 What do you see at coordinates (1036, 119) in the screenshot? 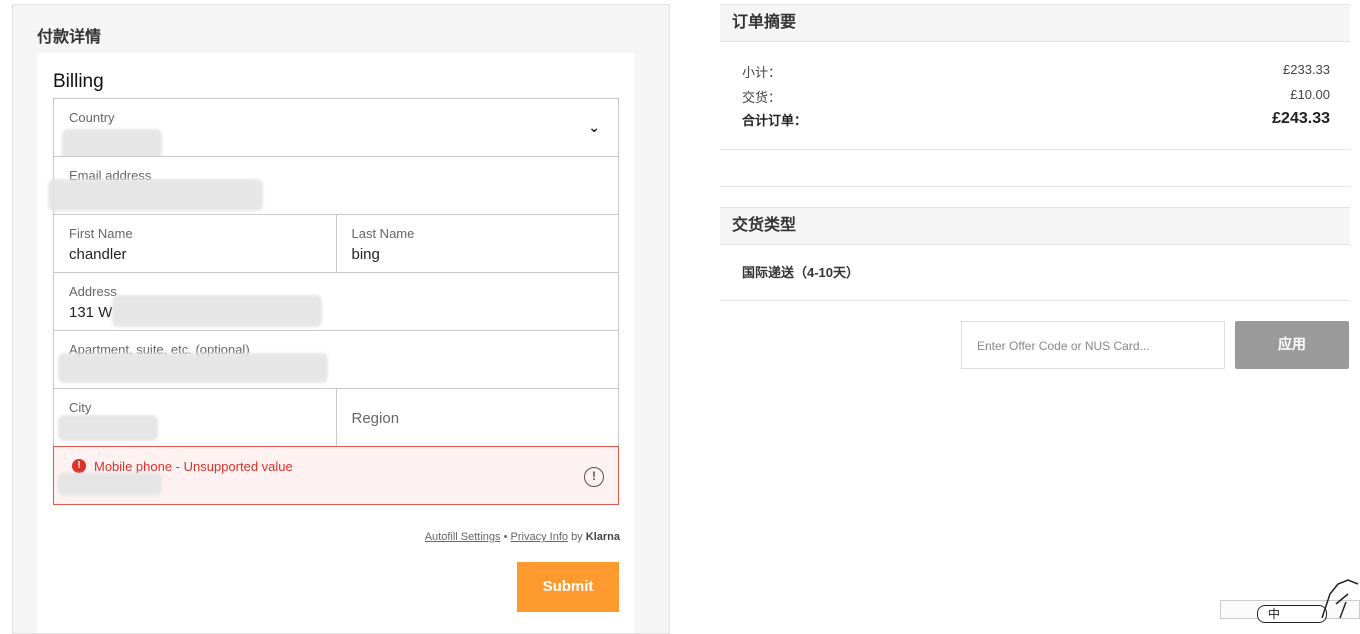
I see `total-row: 合计订单： £243.33` at bounding box center [1036, 119].